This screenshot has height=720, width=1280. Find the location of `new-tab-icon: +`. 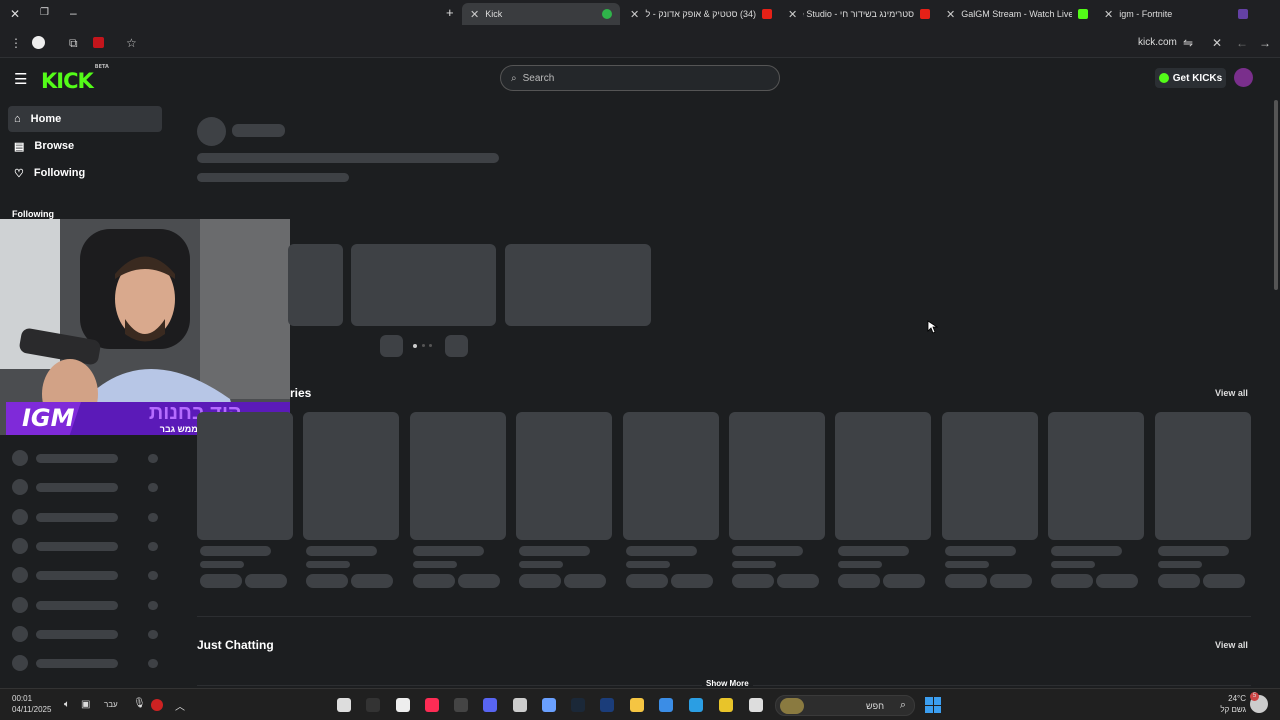

new-tab-icon: + is located at coordinates (450, 12).